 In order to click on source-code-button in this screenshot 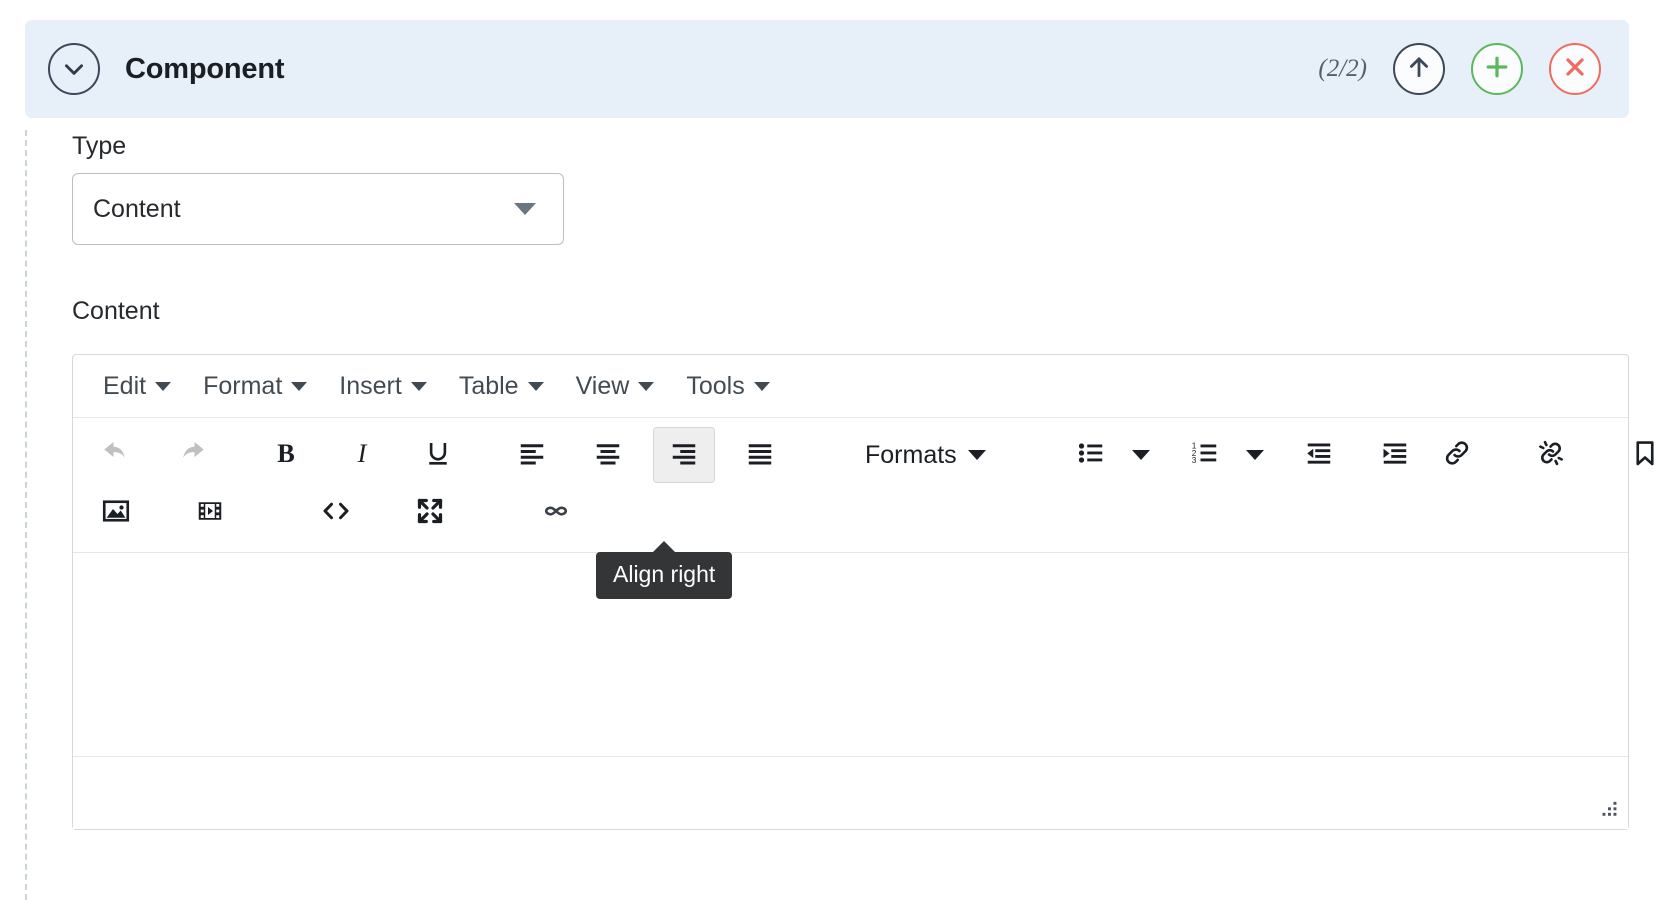, I will do `click(336, 513)`.